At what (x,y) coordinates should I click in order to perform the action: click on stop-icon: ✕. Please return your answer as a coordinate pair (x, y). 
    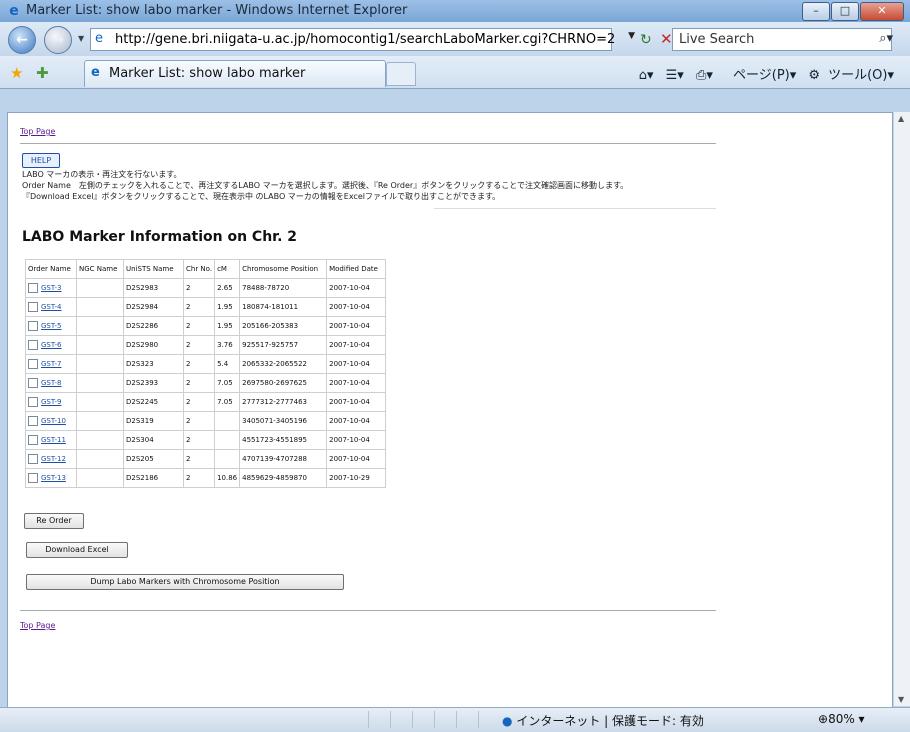
    Looking at the image, I should click on (666, 39).